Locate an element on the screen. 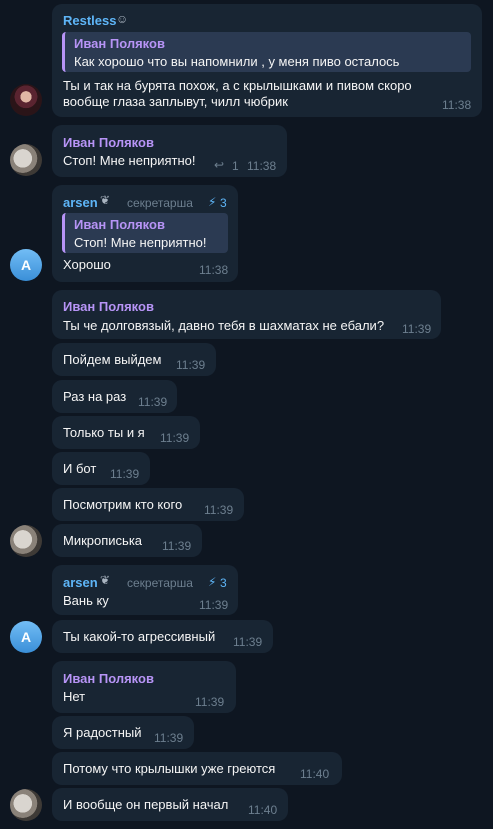 The image size is (493, 829). message-text: Только ты и я is located at coordinates (104, 432).